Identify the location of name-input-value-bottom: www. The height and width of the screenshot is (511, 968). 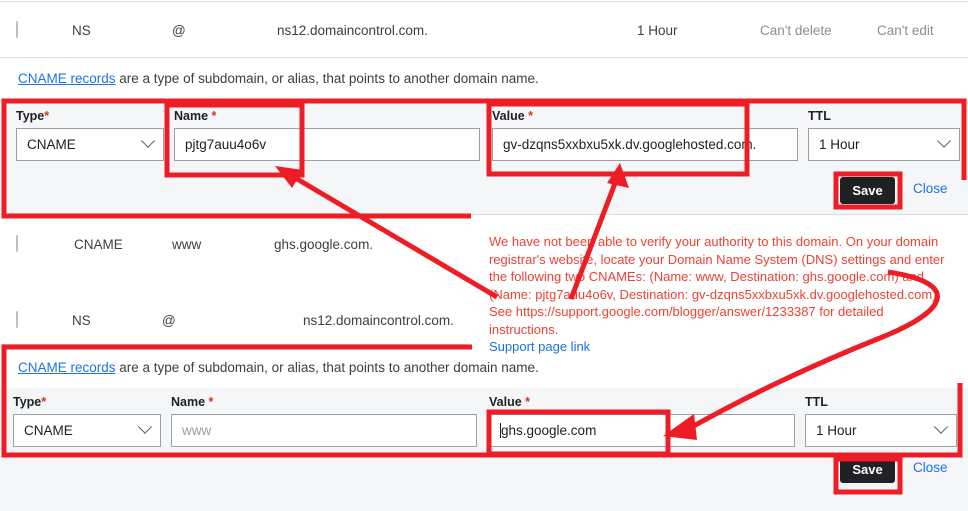
(197, 430).